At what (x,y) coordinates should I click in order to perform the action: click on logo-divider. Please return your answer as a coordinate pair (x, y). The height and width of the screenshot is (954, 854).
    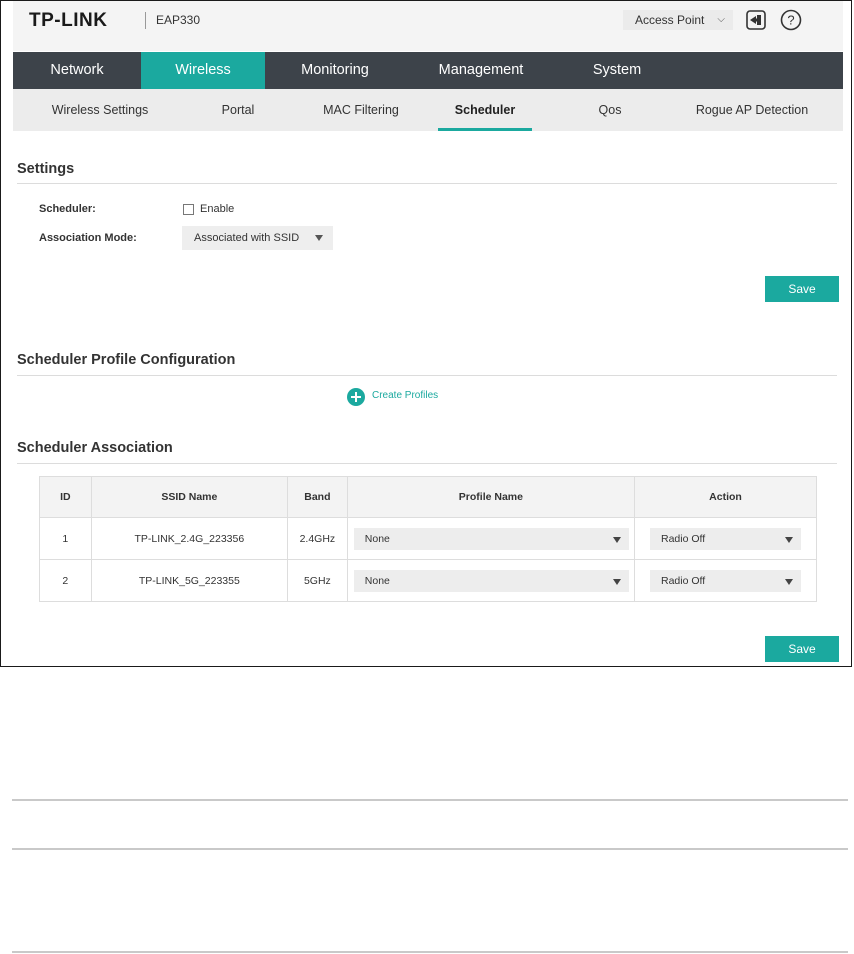
    Looking at the image, I should click on (145, 20).